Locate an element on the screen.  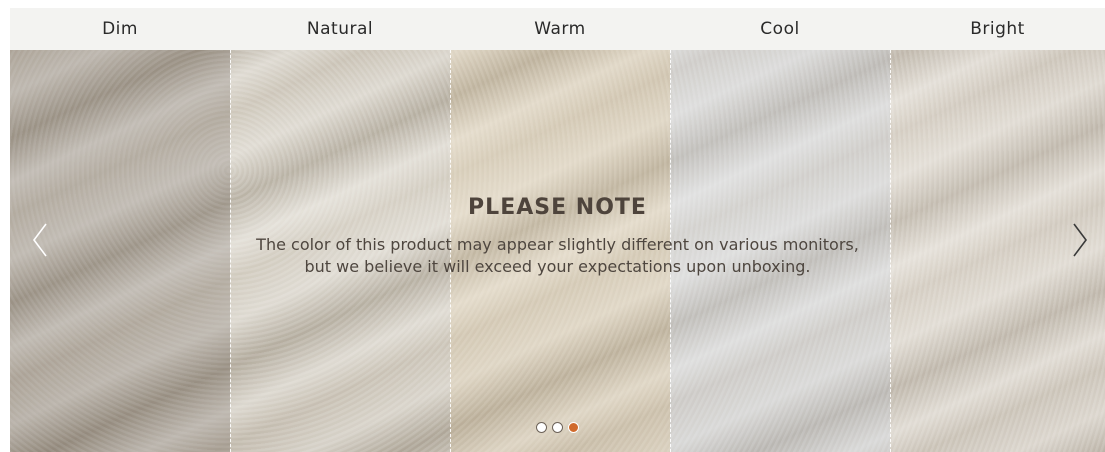
prev-slide-button is located at coordinates (40, 240).